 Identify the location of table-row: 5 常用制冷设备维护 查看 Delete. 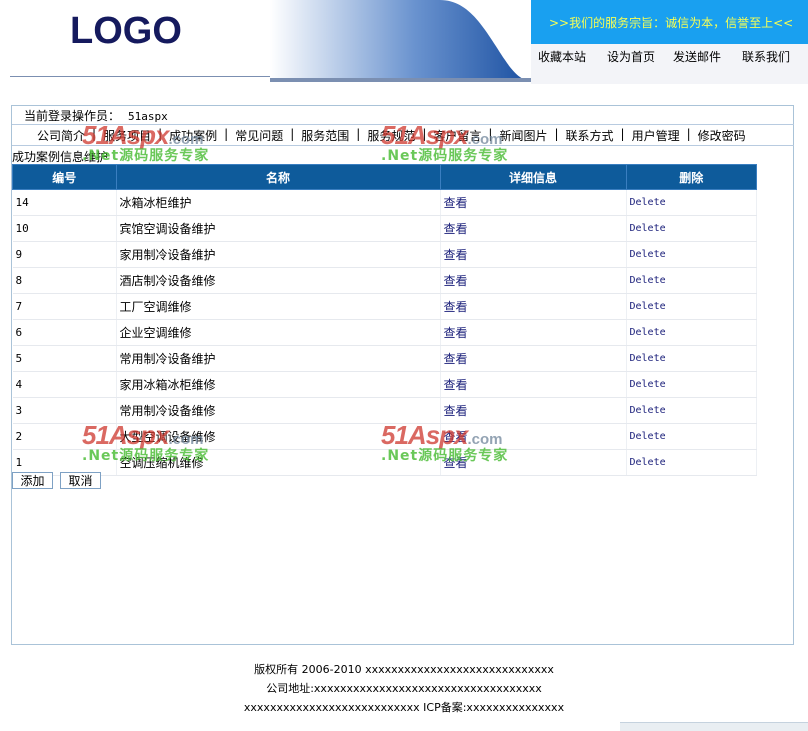
(384, 358).